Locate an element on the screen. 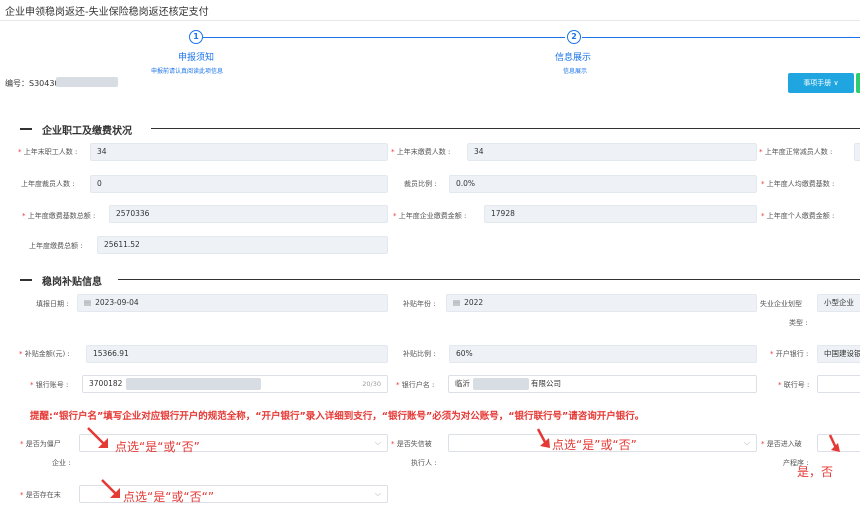  section-title-staff: 企业职工及缴费状况 is located at coordinates (87, 131).